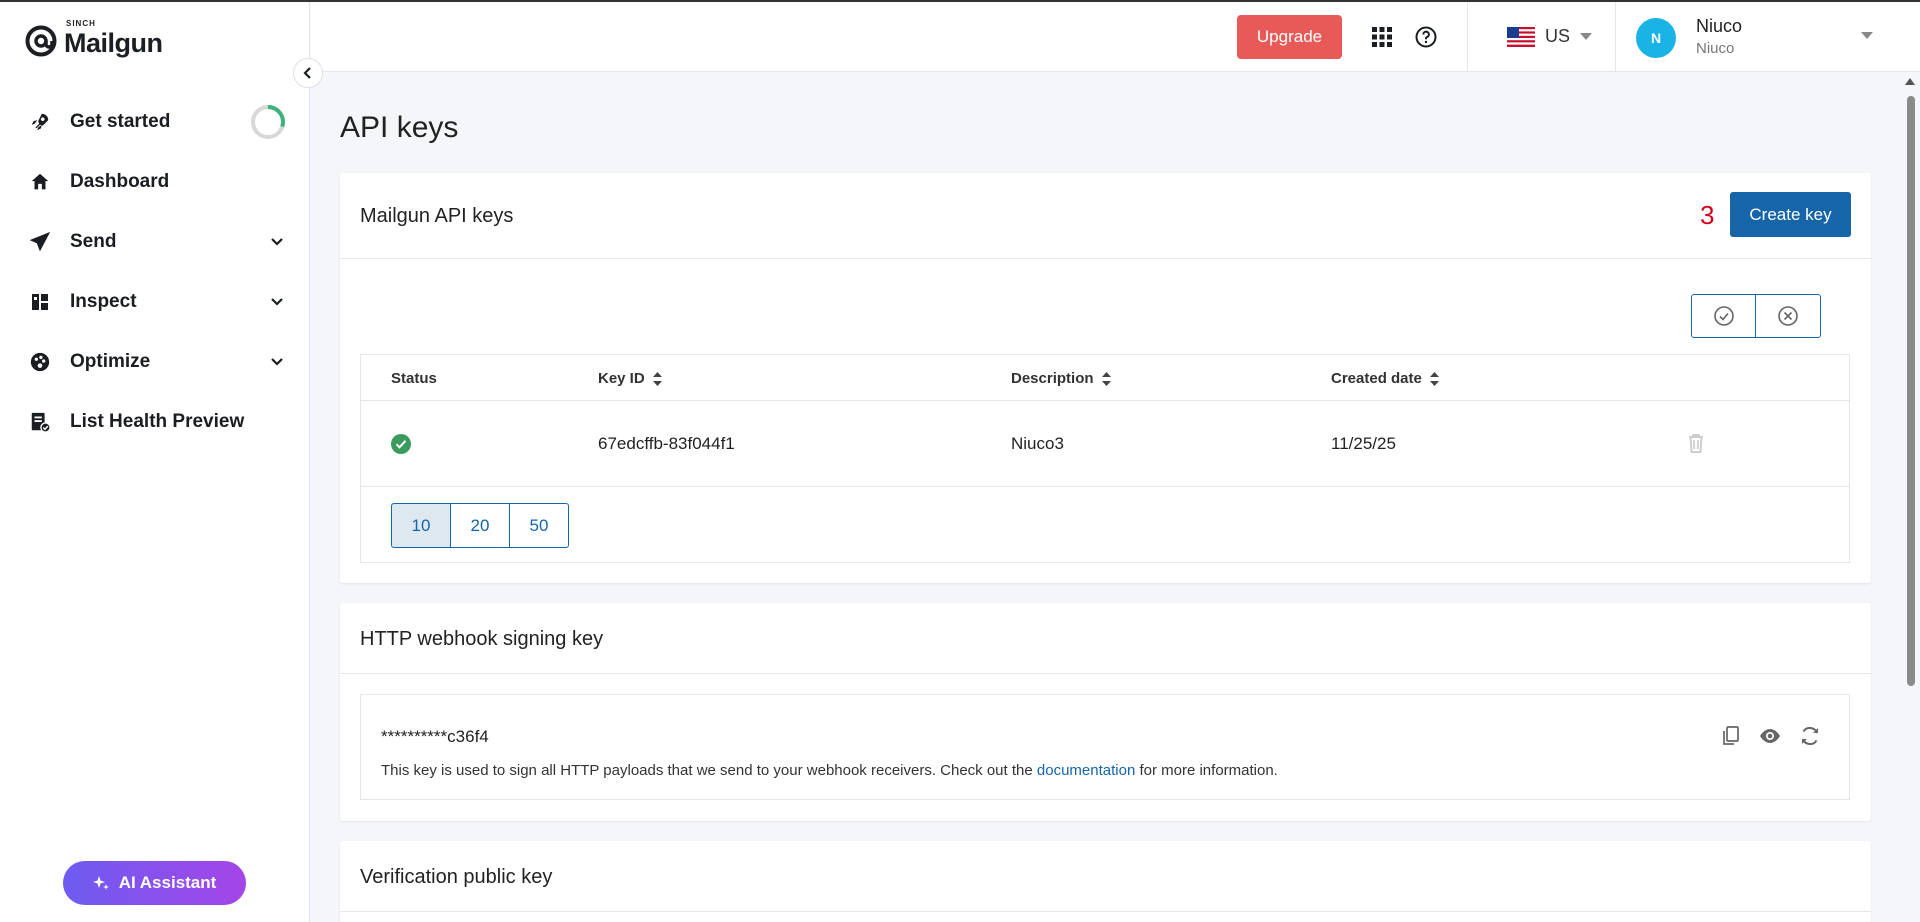 The height and width of the screenshot is (922, 1920). What do you see at coordinates (268, 122) in the screenshot?
I see `get-started-progress-ring` at bounding box center [268, 122].